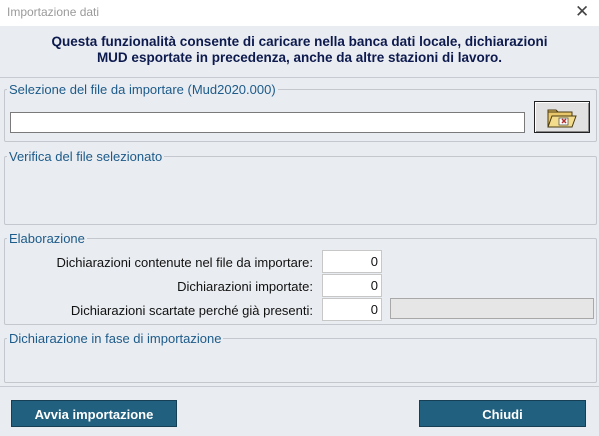  I want to click on current-declaration-group: Dichiarazione in fase di importazione, so click(300, 357).